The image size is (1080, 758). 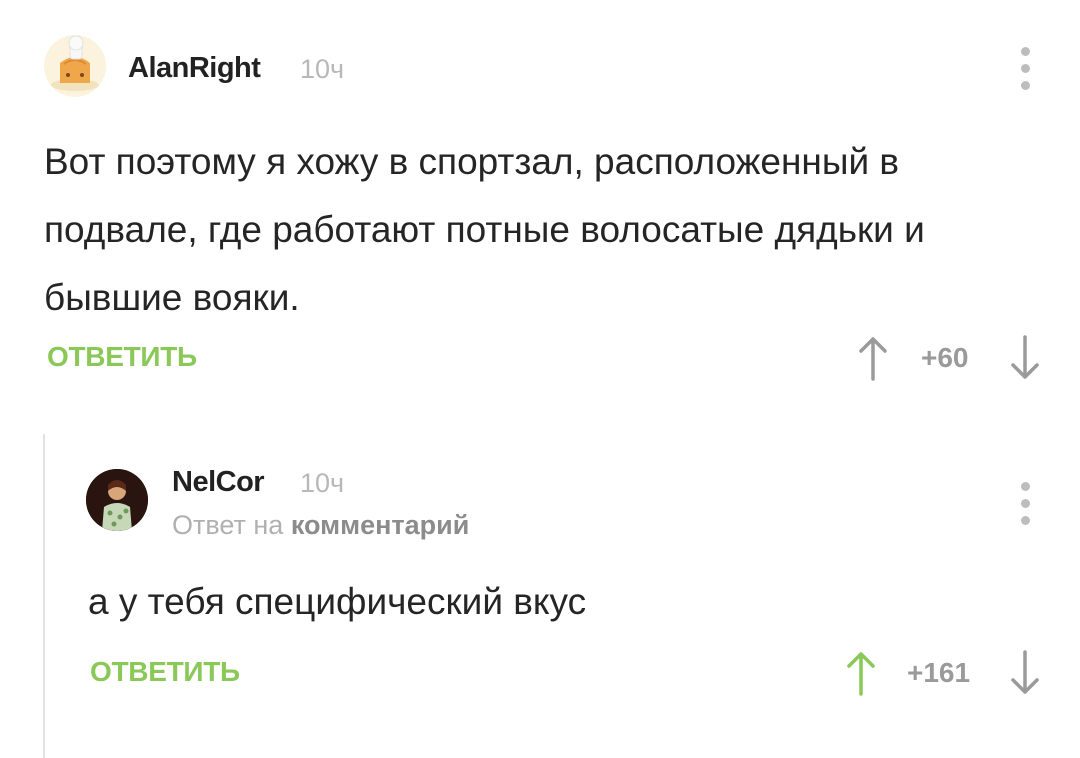 I want to click on username: AlanRight, so click(x=194, y=68).